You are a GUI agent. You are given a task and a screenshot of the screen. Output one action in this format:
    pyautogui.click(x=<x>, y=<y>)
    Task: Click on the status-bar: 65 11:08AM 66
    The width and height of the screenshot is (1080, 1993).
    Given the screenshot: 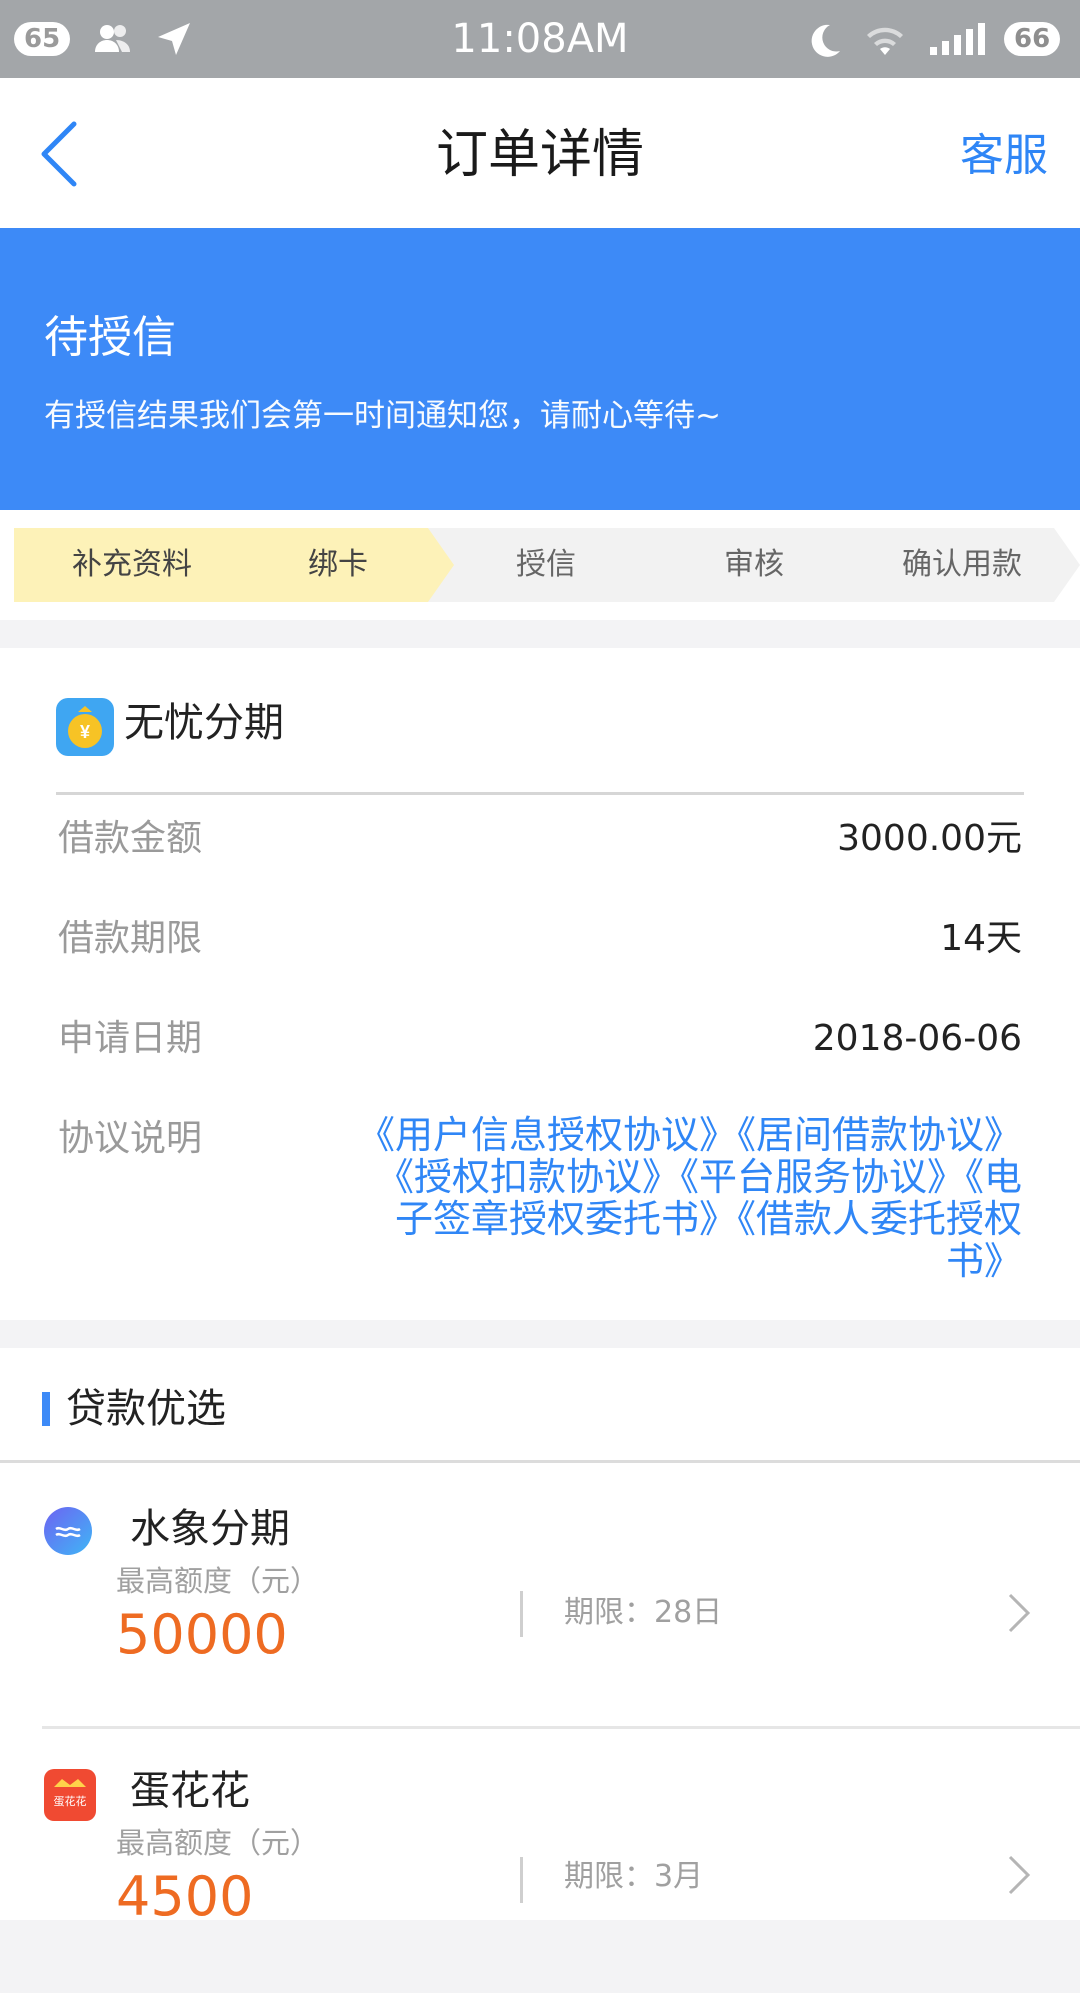 What is the action you would take?
    pyautogui.click(x=540, y=39)
    